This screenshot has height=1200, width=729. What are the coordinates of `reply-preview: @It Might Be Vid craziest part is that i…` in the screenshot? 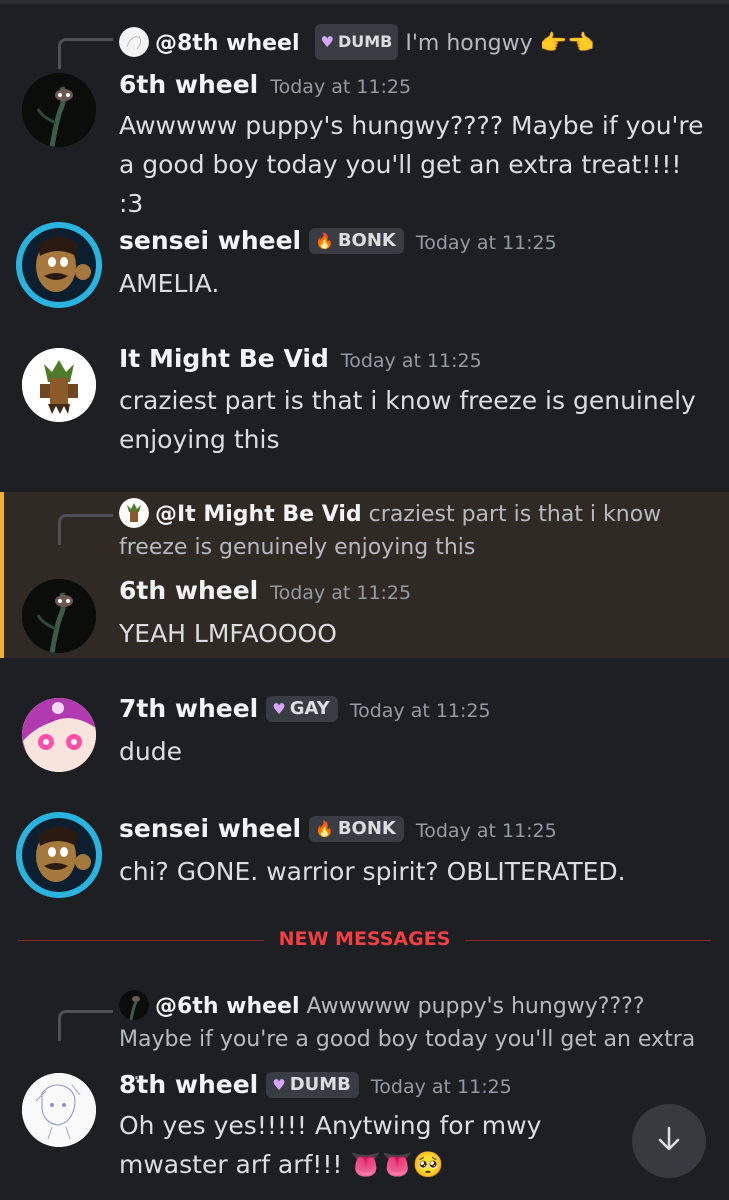 It's located at (414, 531).